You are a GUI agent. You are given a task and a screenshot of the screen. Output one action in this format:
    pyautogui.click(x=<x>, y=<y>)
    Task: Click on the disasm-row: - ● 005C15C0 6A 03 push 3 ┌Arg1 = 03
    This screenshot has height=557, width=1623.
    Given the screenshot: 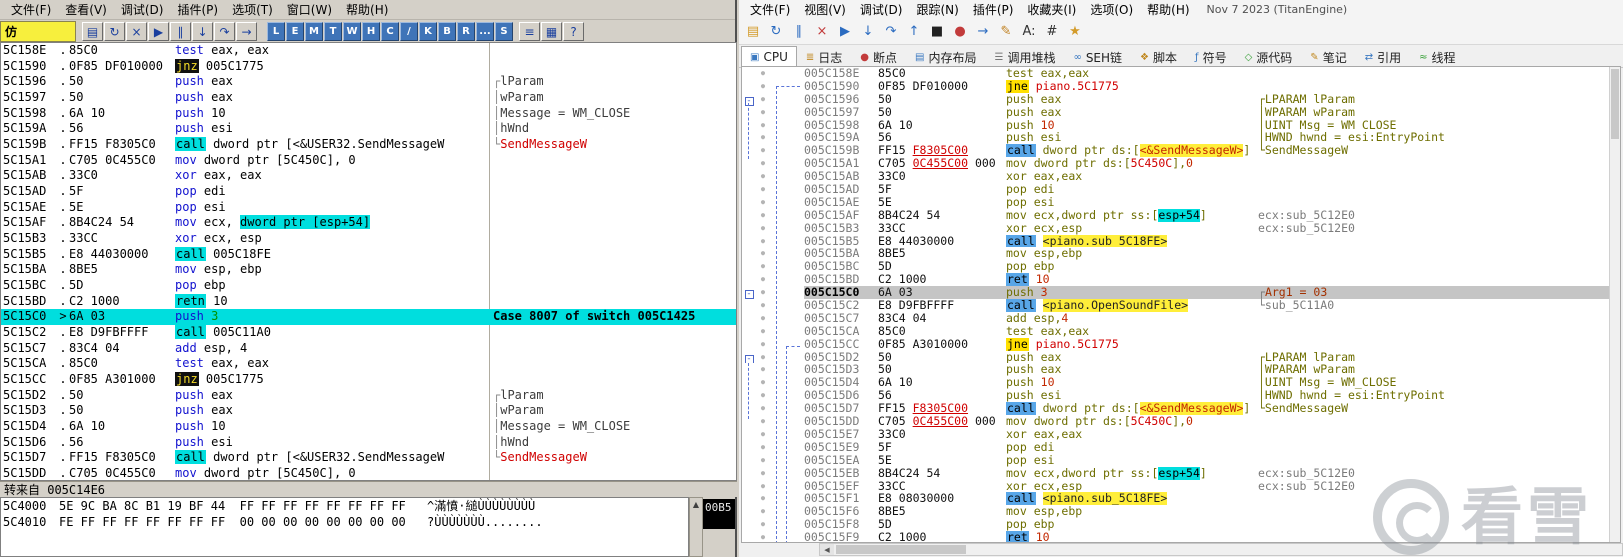 What is the action you would take?
    pyautogui.click(x=1181, y=293)
    